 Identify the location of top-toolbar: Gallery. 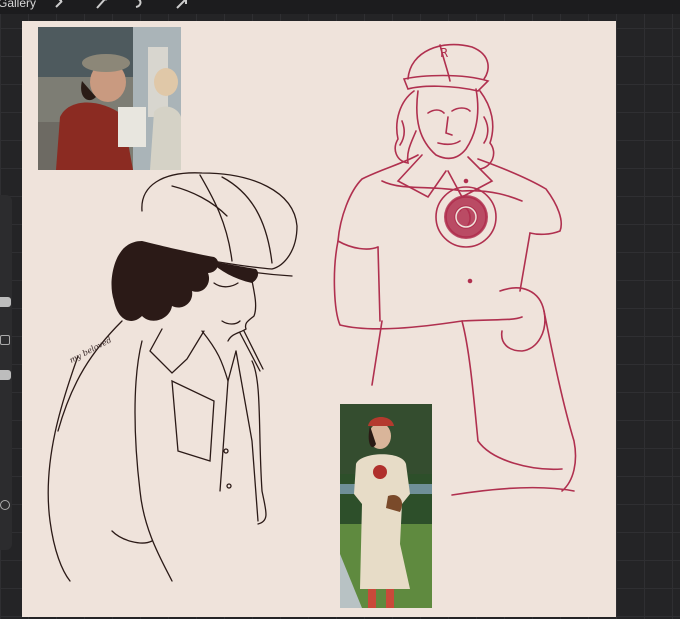
(340, 7).